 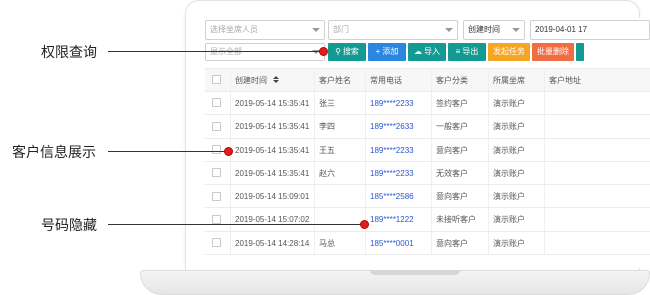 I want to click on header-seat: 所属坐席, so click(x=517, y=80).